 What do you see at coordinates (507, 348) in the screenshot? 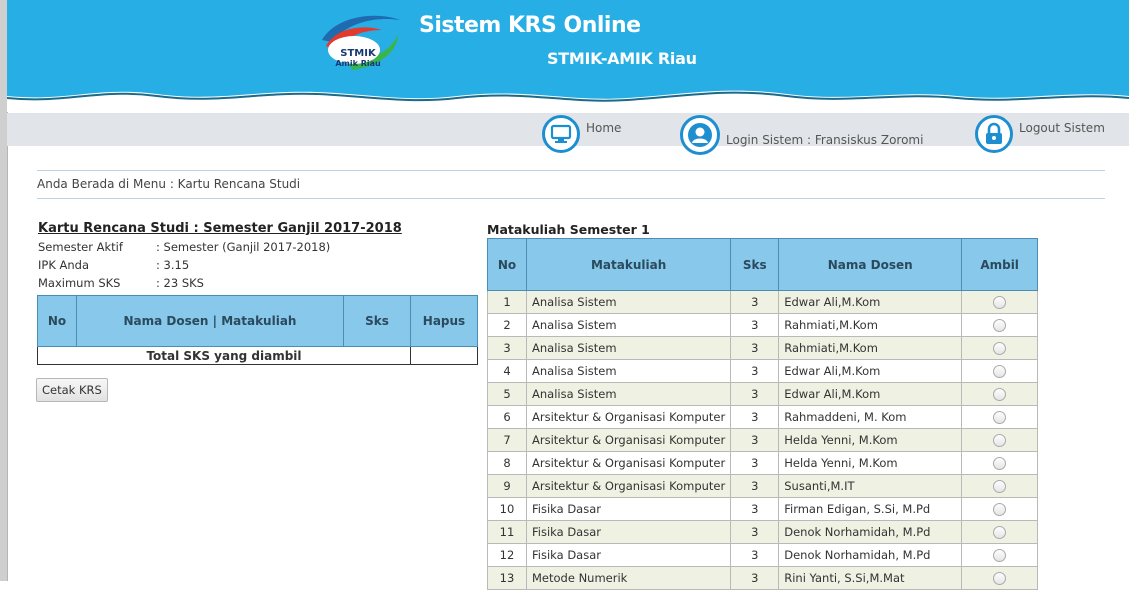
I see `row-no: 3` at bounding box center [507, 348].